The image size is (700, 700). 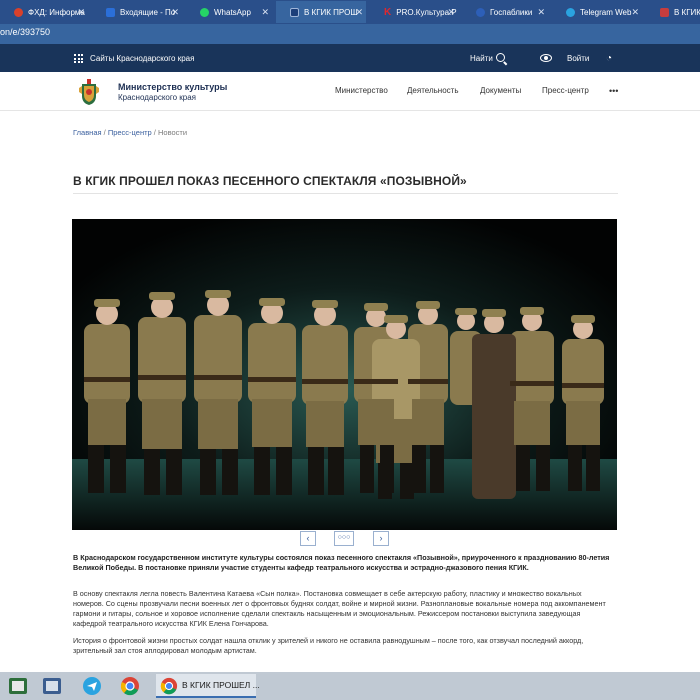 I want to click on regional-sites-link: Сайты Краснодарского края, so click(x=142, y=58).